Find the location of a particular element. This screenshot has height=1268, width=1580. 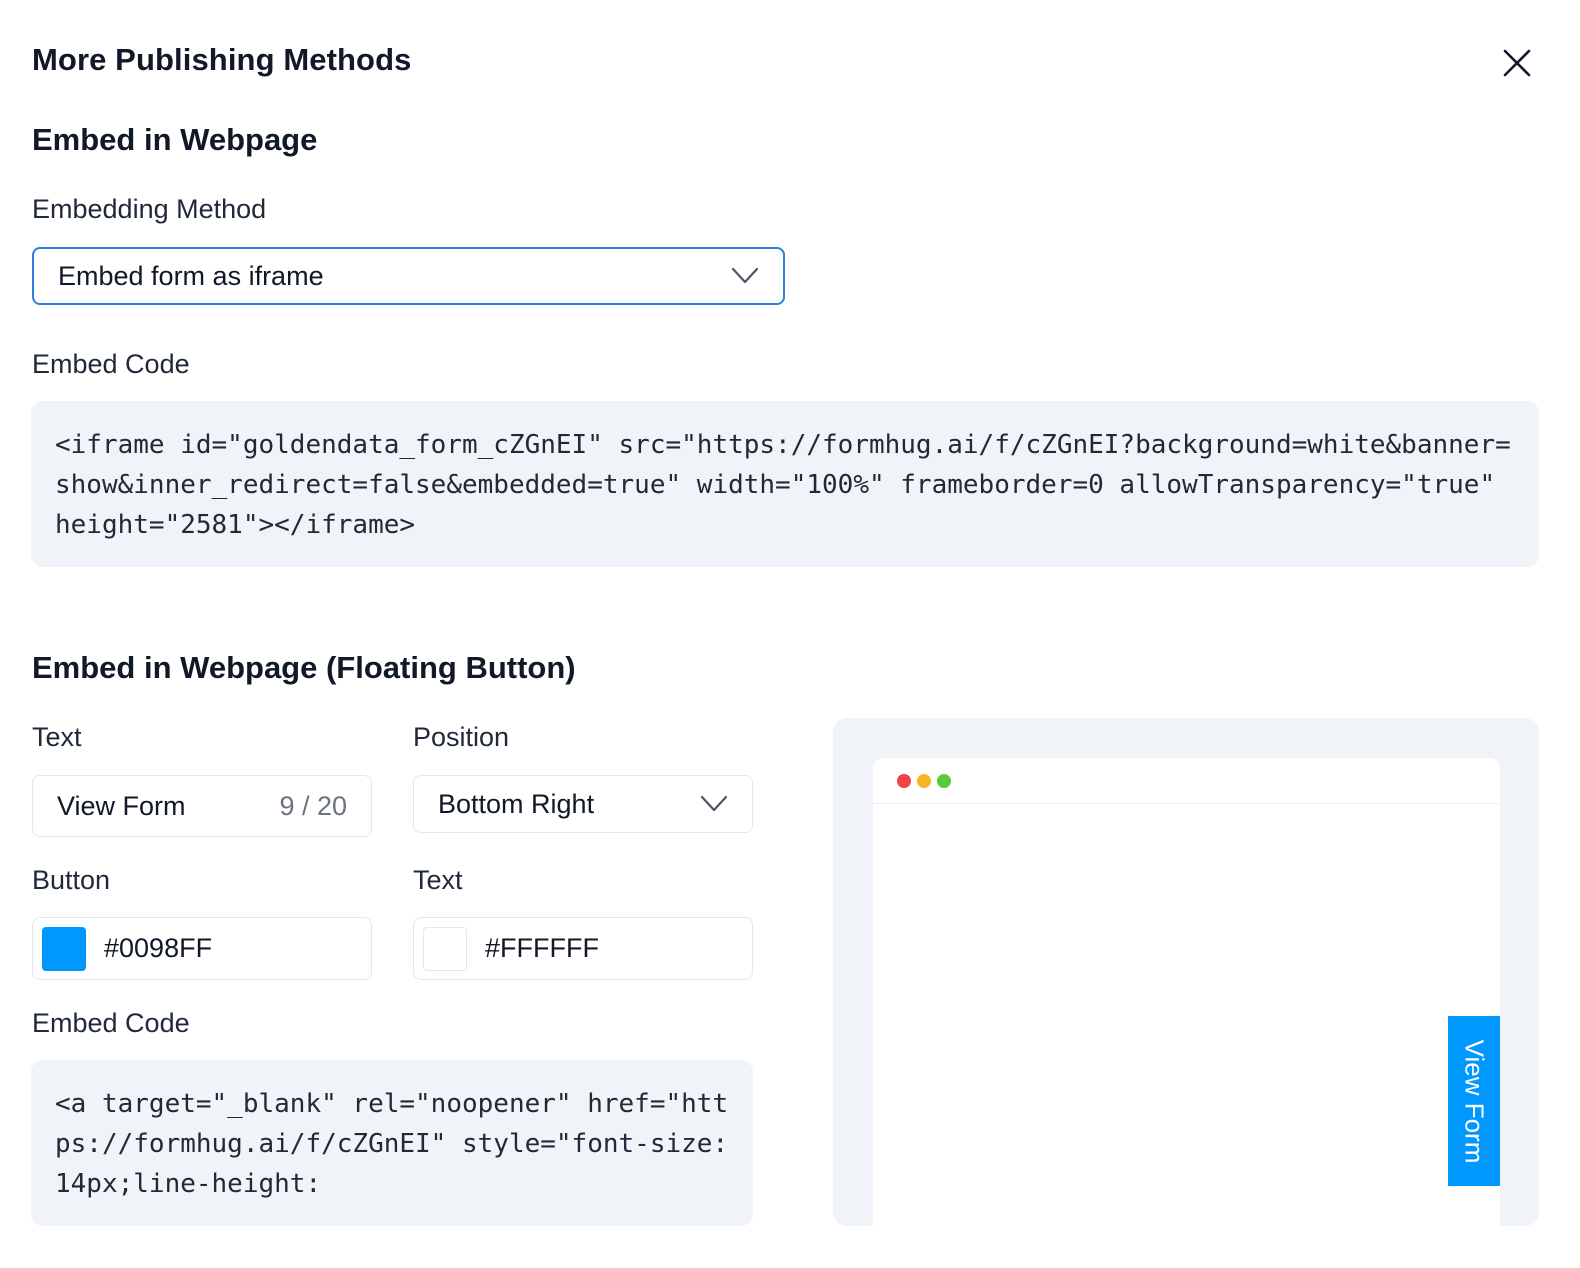

window-minimize-dot is located at coordinates (924, 780).